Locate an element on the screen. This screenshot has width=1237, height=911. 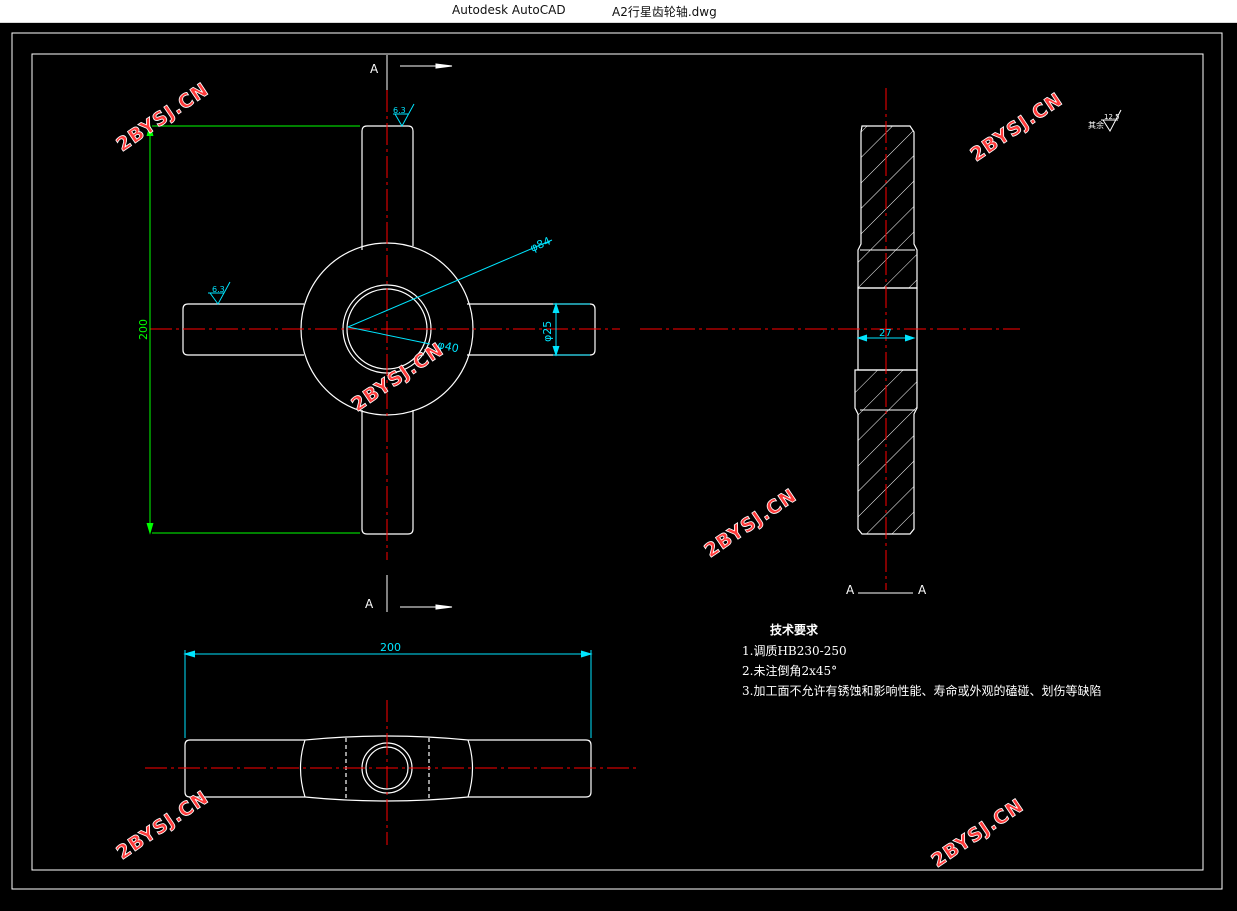
section-label-right: A is located at coordinates (922, 590).